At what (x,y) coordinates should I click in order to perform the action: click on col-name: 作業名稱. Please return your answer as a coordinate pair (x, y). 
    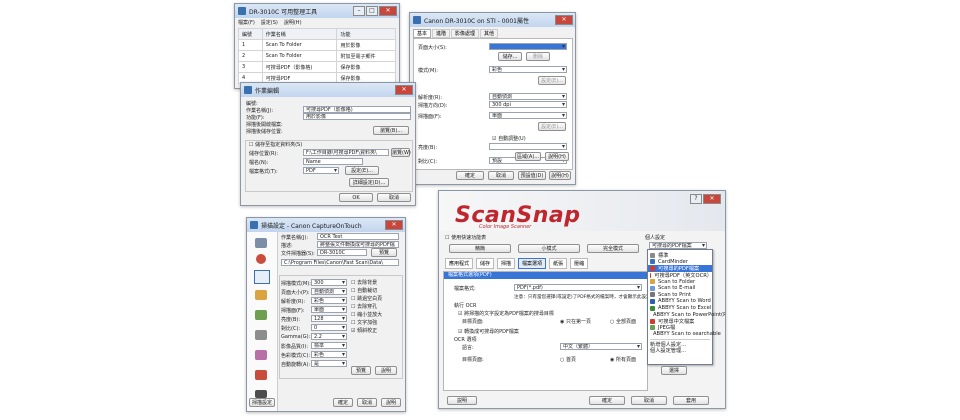
    Looking at the image, I should click on (299, 34).